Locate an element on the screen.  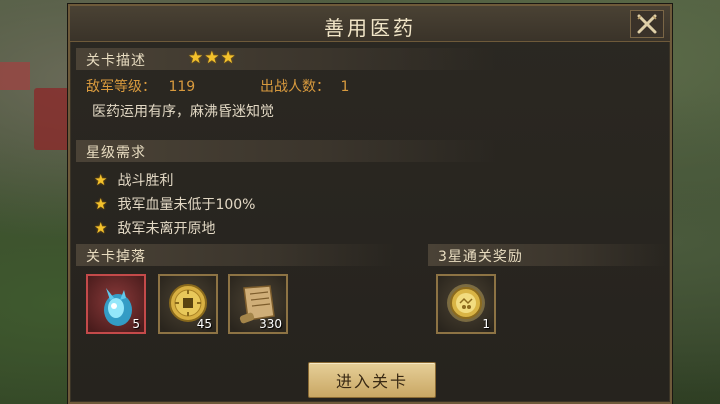
requirement-text: 敌军未离开原地 is located at coordinates (166, 229).